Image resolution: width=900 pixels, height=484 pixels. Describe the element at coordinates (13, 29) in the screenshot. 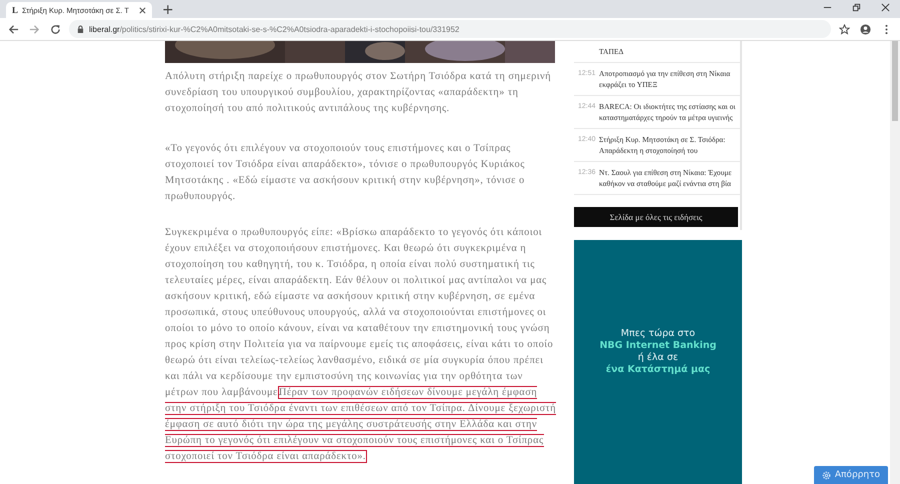

I see `back-arrow-icon` at that location.